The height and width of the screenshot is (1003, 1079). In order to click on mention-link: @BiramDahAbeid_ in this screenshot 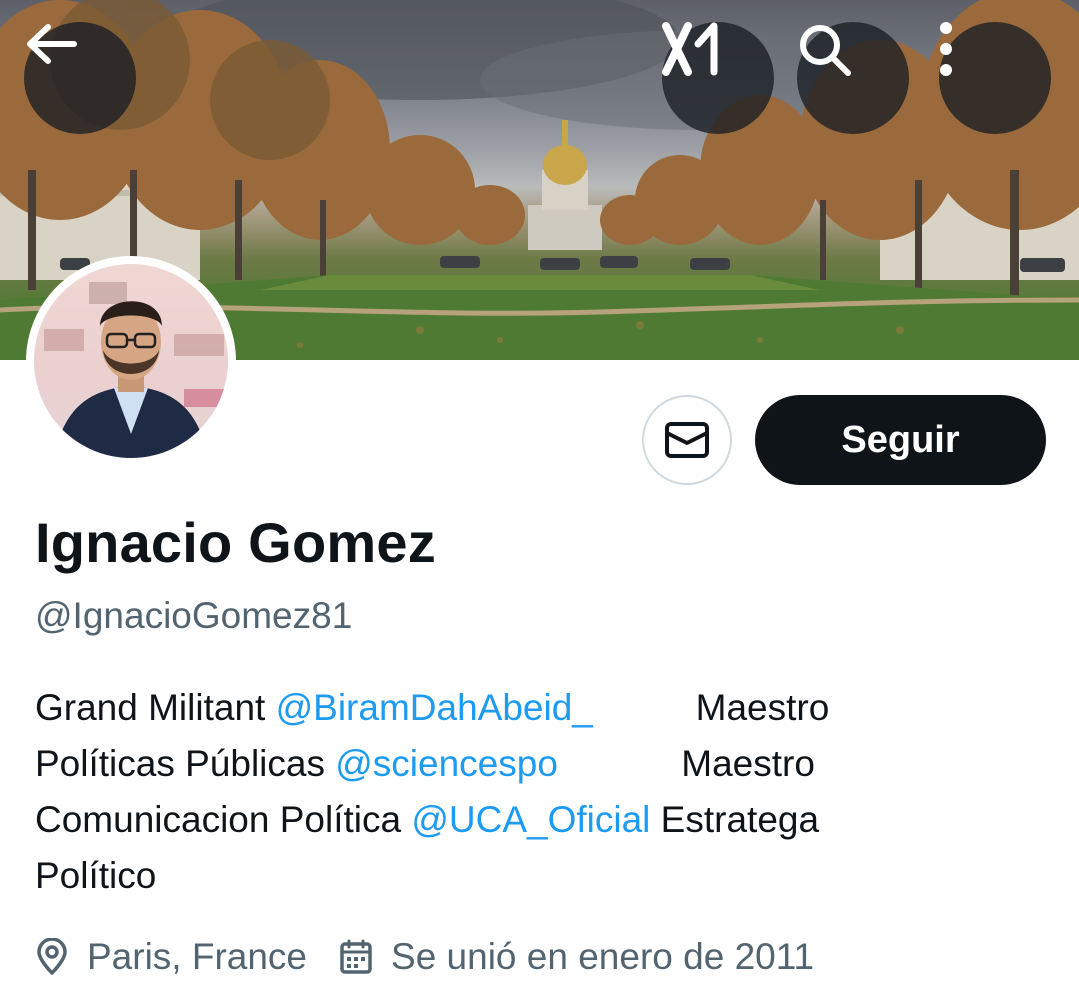, I will do `click(434, 707)`.